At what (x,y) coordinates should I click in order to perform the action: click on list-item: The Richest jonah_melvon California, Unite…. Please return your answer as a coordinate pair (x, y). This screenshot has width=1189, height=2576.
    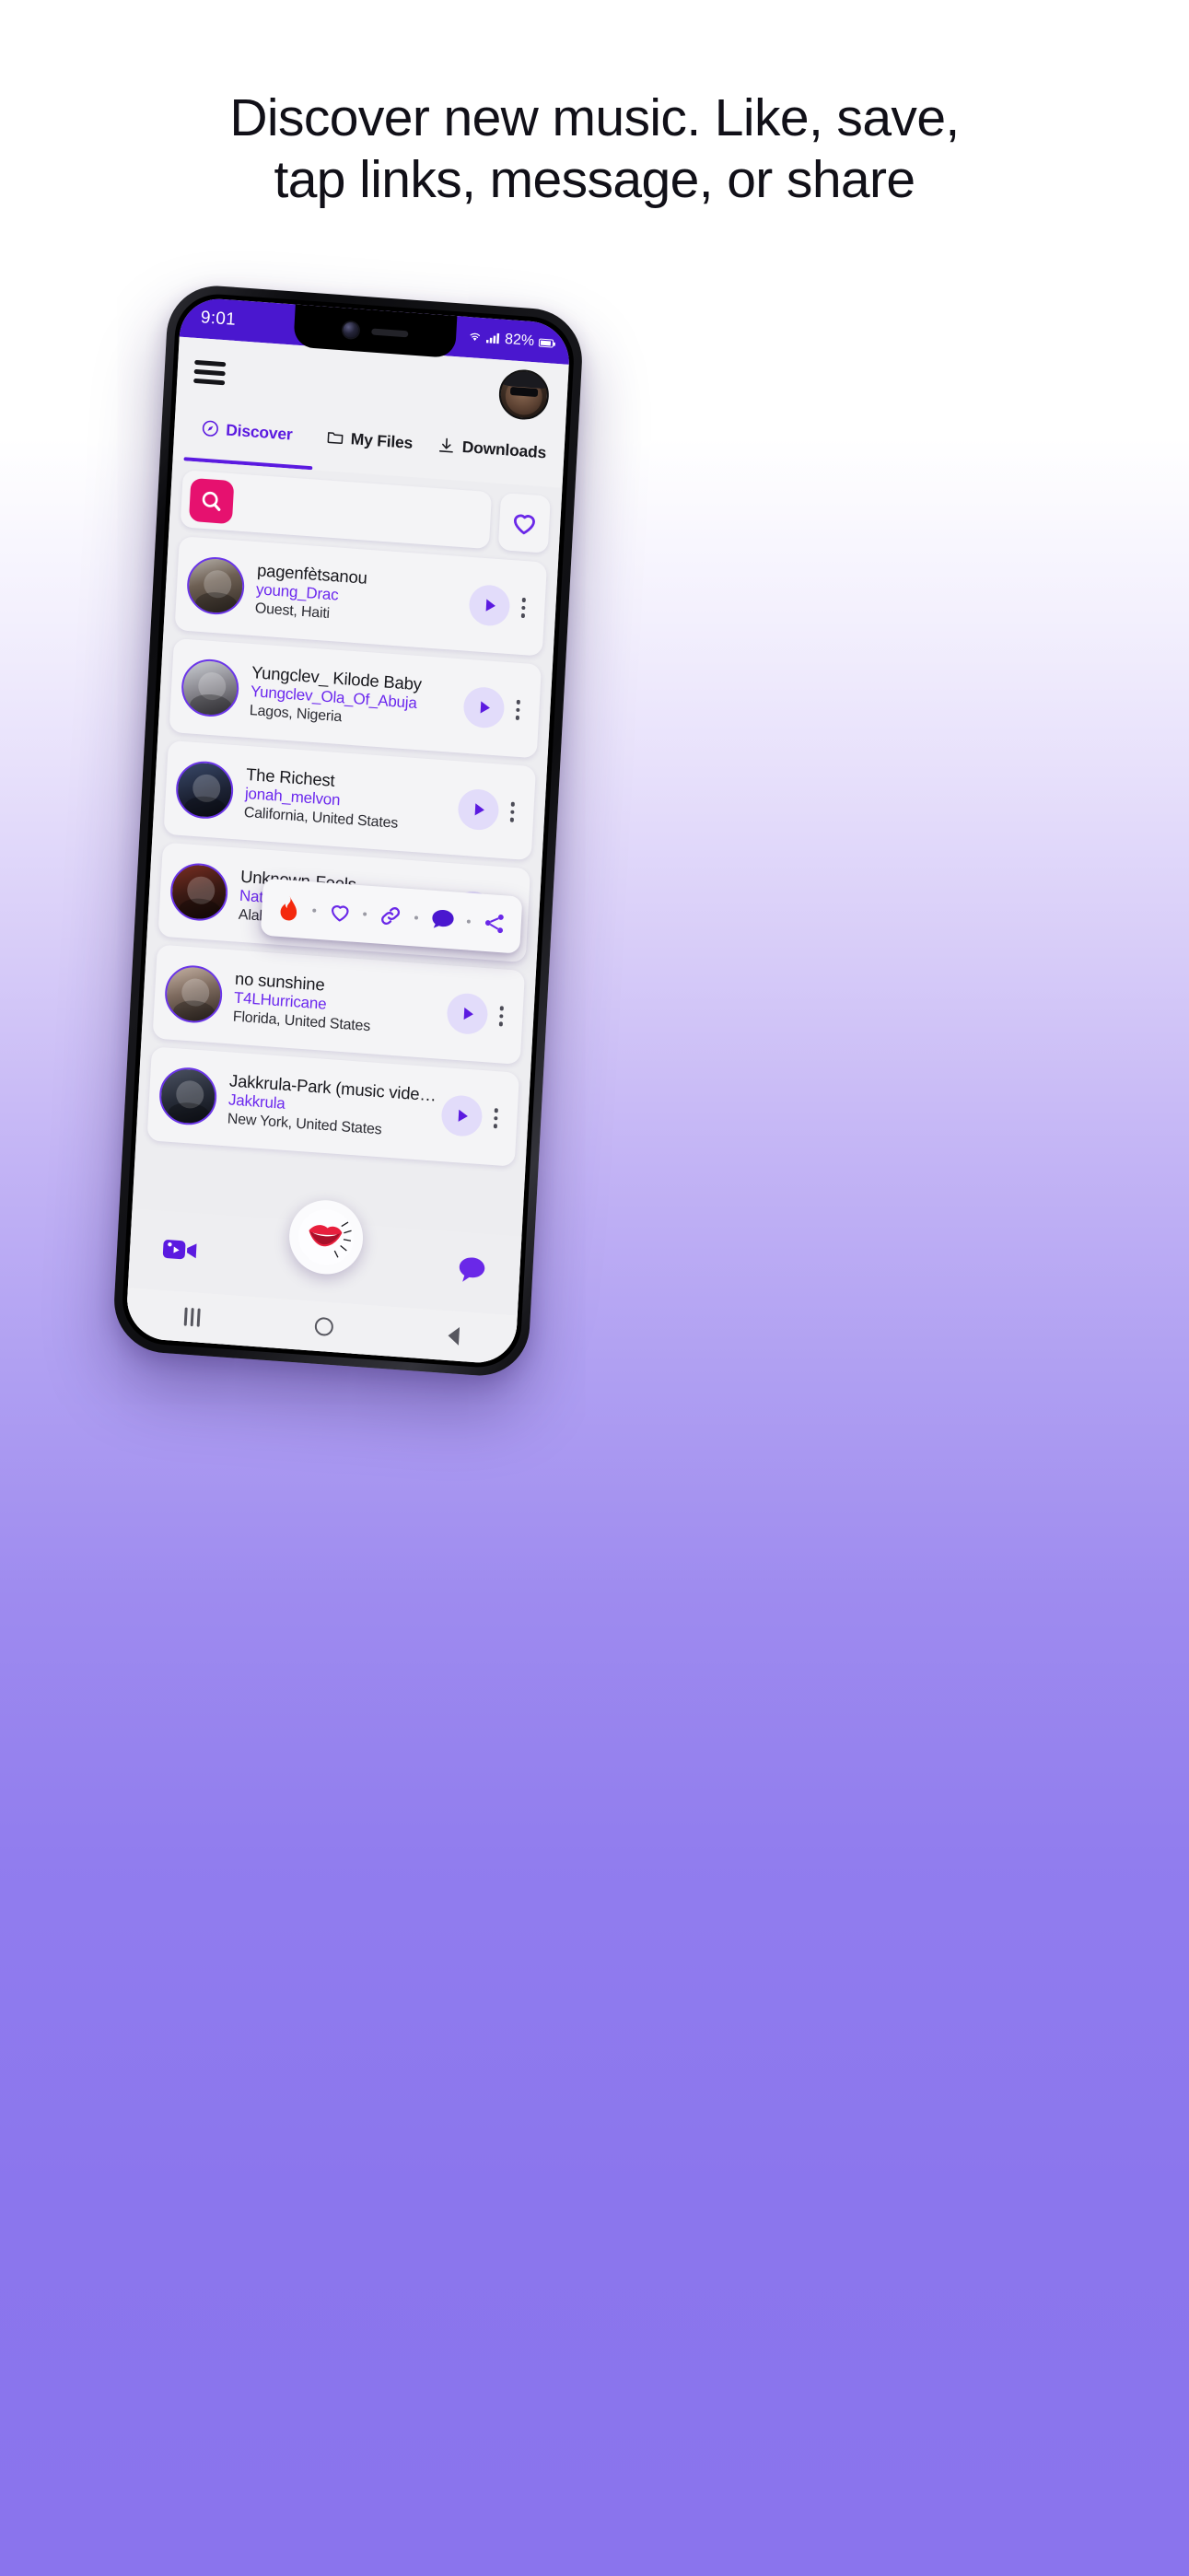
    Looking at the image, I should click on (350, 800).